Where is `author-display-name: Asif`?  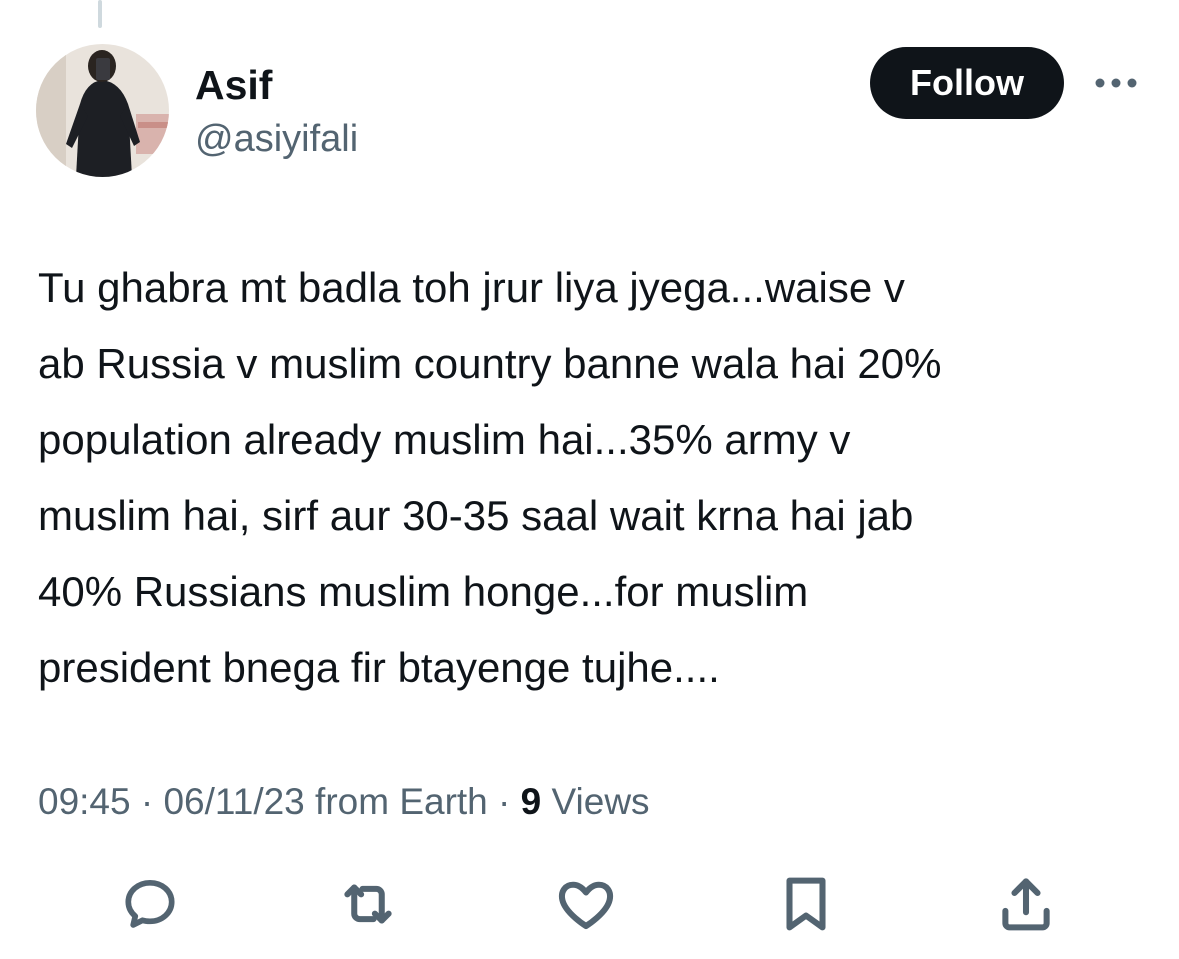
author-display-name: Asif is located at coordinates (233, 85).